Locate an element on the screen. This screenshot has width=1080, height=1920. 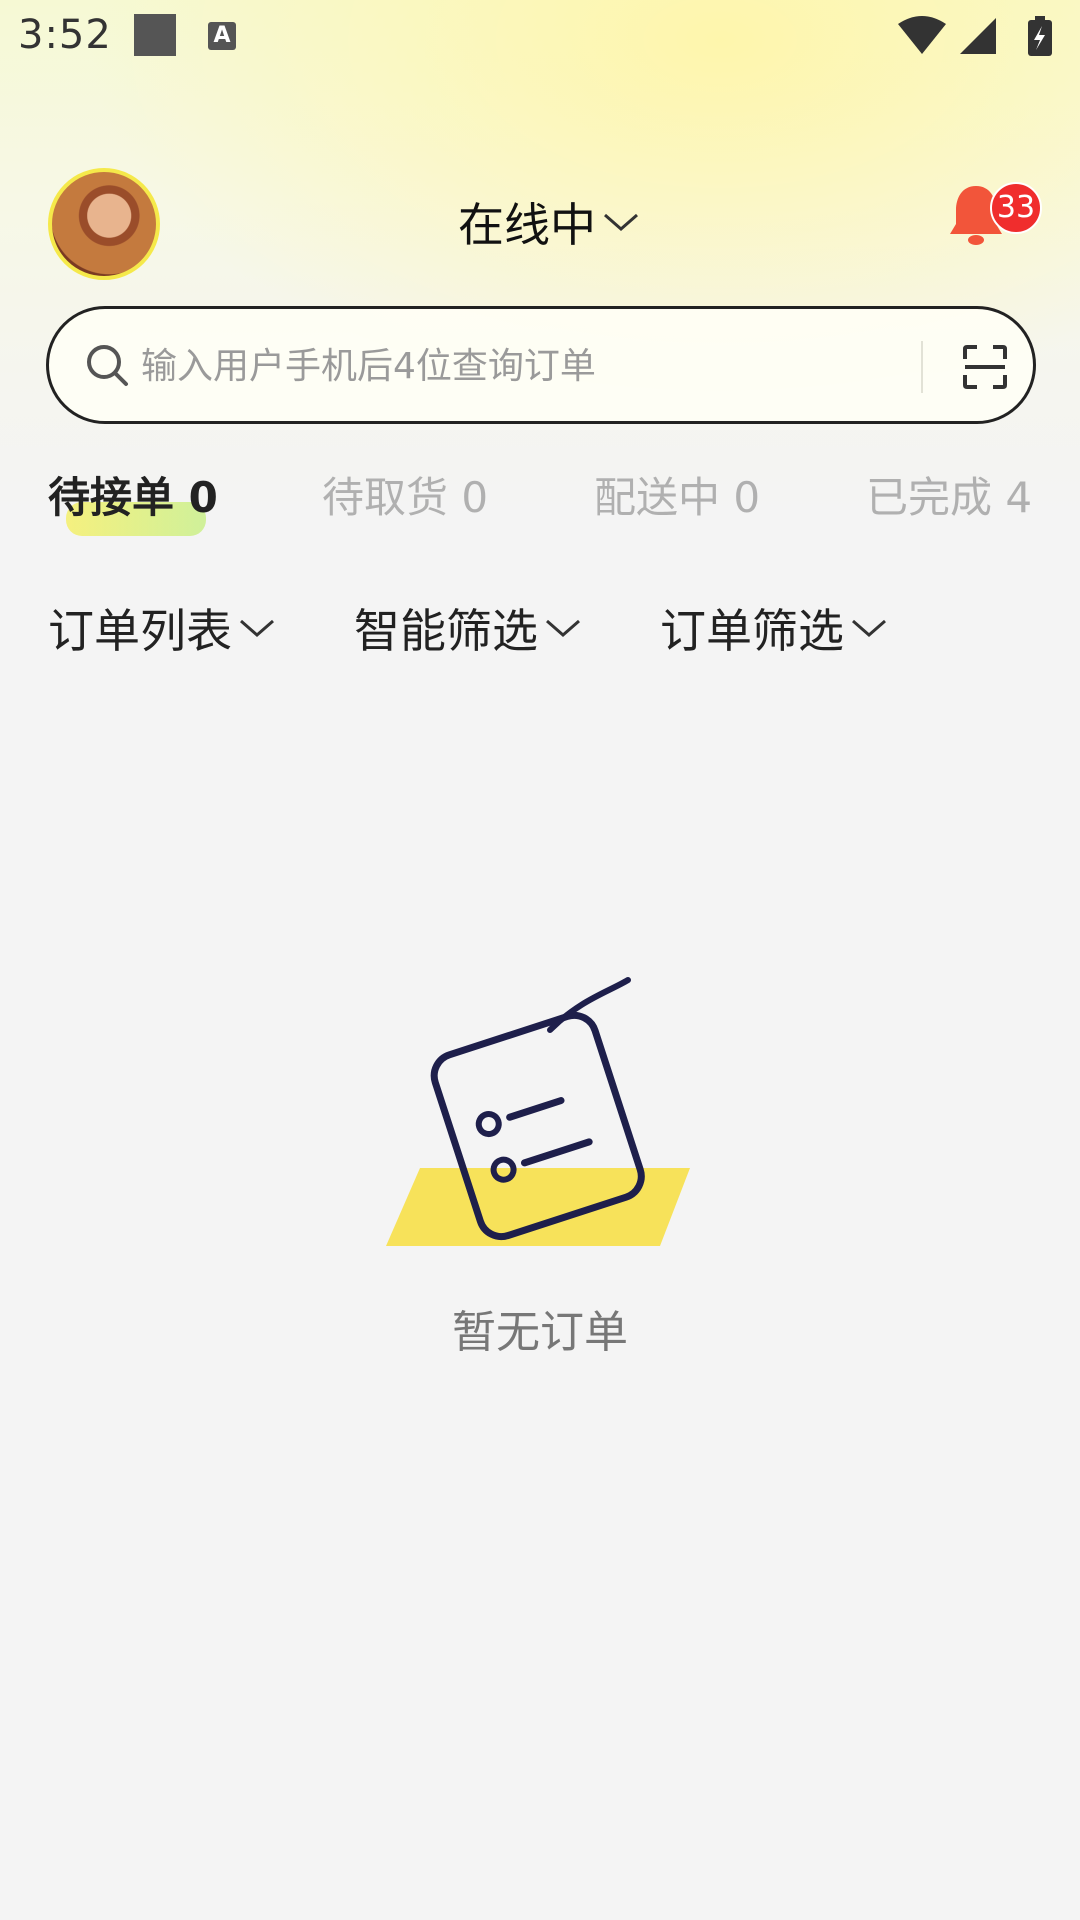
tab-delivering: 配送中 0 is located at coordinates (677, 494).